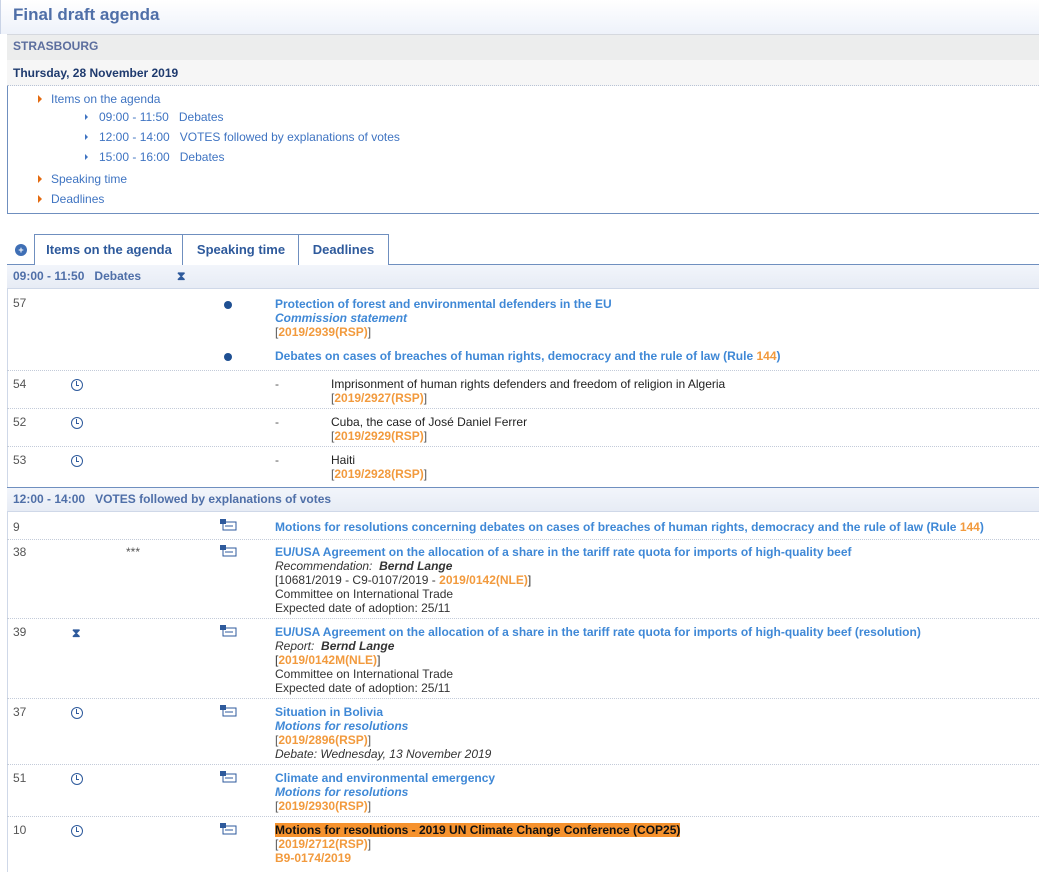  Describe the element at coordinates (56, 46) in the screenshot. I see `city-label: STRASBOURG` at that location.